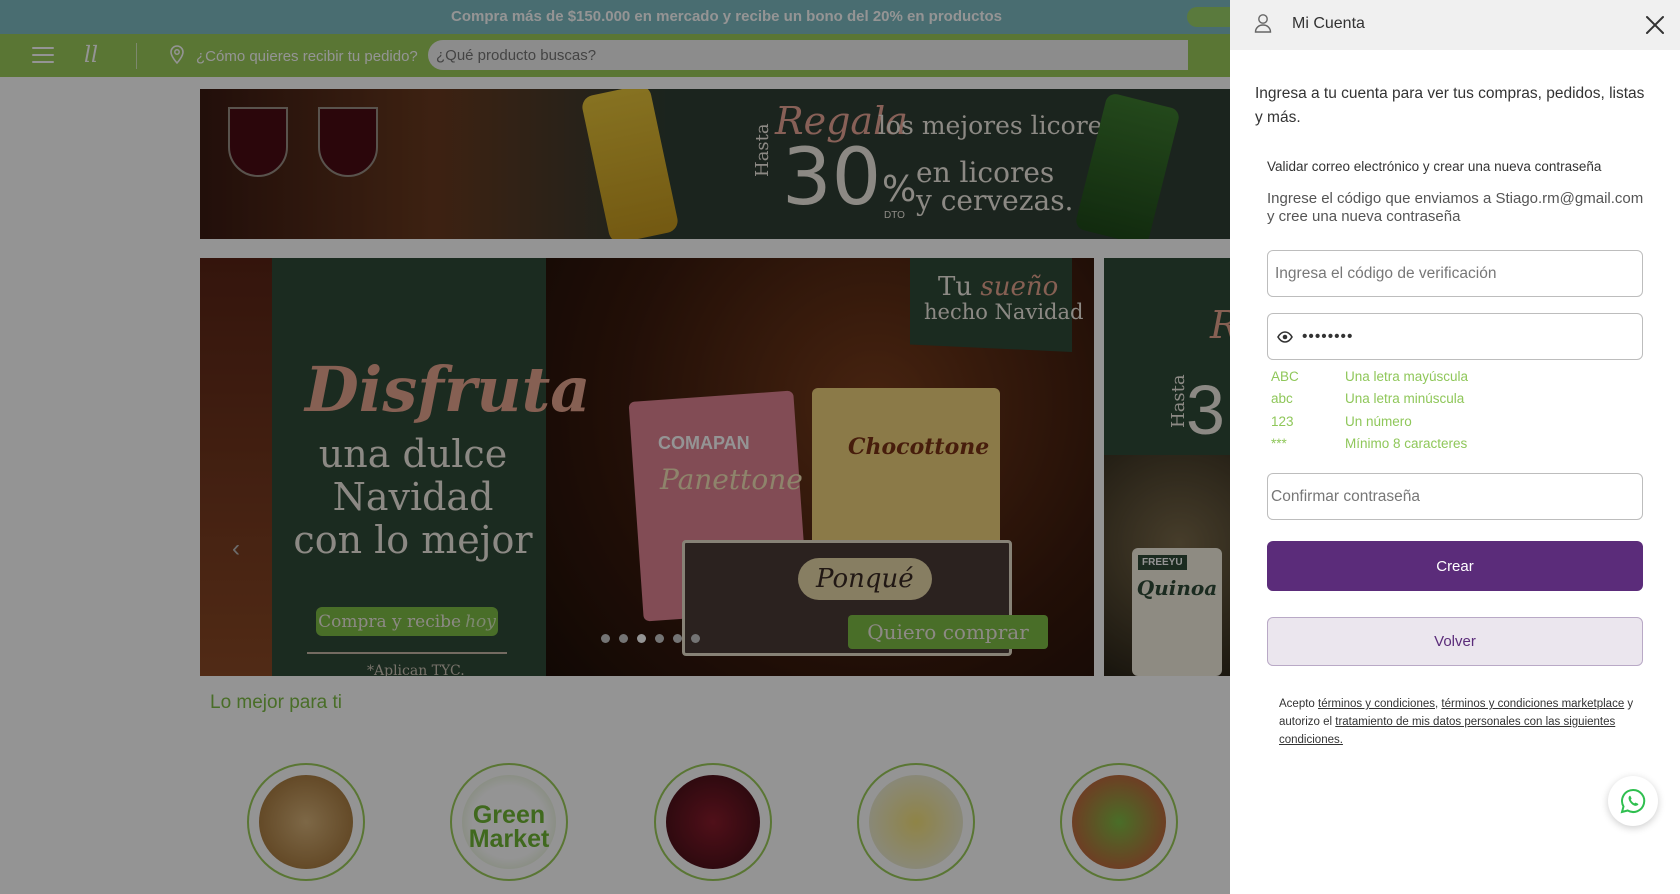  What do you see at coordinates (1455, 25) in the screenshot?
I see `panel-header: Mi Cuenta` at bounding box center [1455, 25].